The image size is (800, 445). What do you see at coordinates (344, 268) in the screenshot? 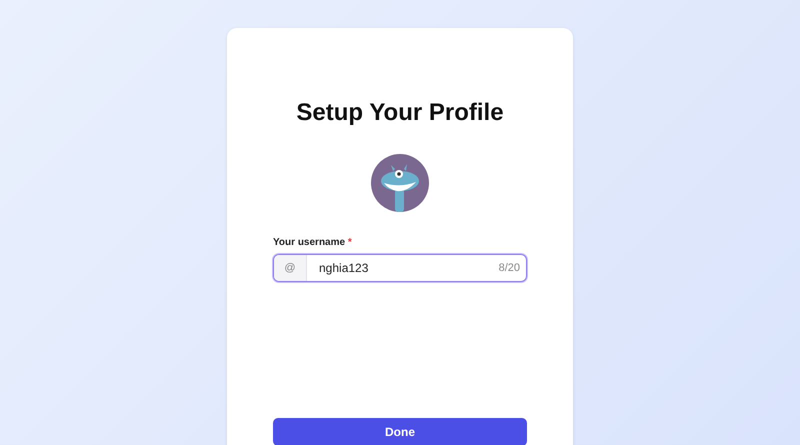
I see `username-value: nghia123` at bounding box center [344, 268].